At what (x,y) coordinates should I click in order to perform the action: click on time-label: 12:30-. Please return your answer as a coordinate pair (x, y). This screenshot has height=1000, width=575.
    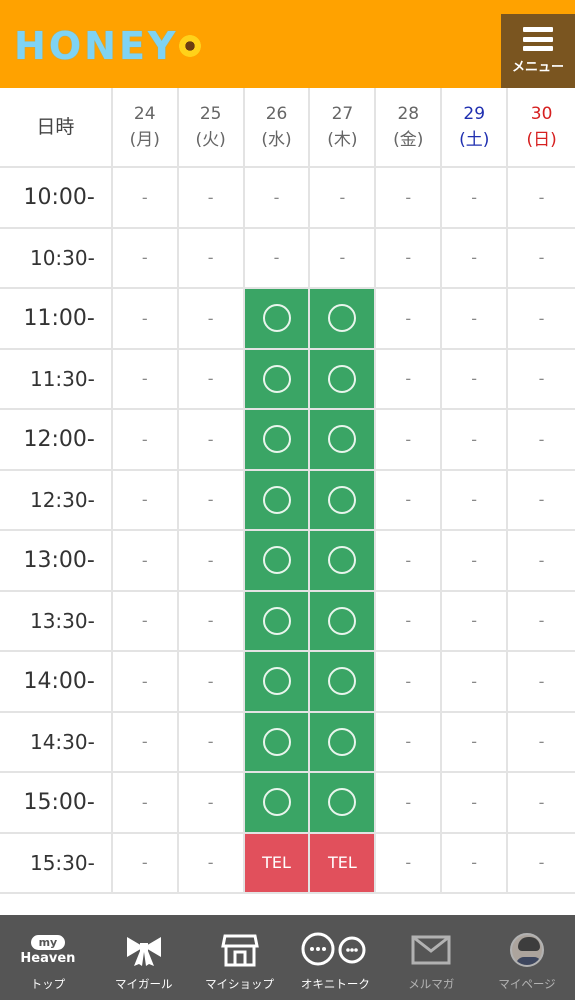
    Looking at the image, I should click on (56, 499).